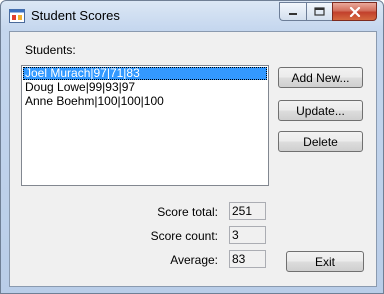 This screenshot has height=294, width=384. What do you see at coordinates (145, 87) in the screenshot?
I see `list-item: Doug Lowe|99|93|97` at bounding box center [145, 87].